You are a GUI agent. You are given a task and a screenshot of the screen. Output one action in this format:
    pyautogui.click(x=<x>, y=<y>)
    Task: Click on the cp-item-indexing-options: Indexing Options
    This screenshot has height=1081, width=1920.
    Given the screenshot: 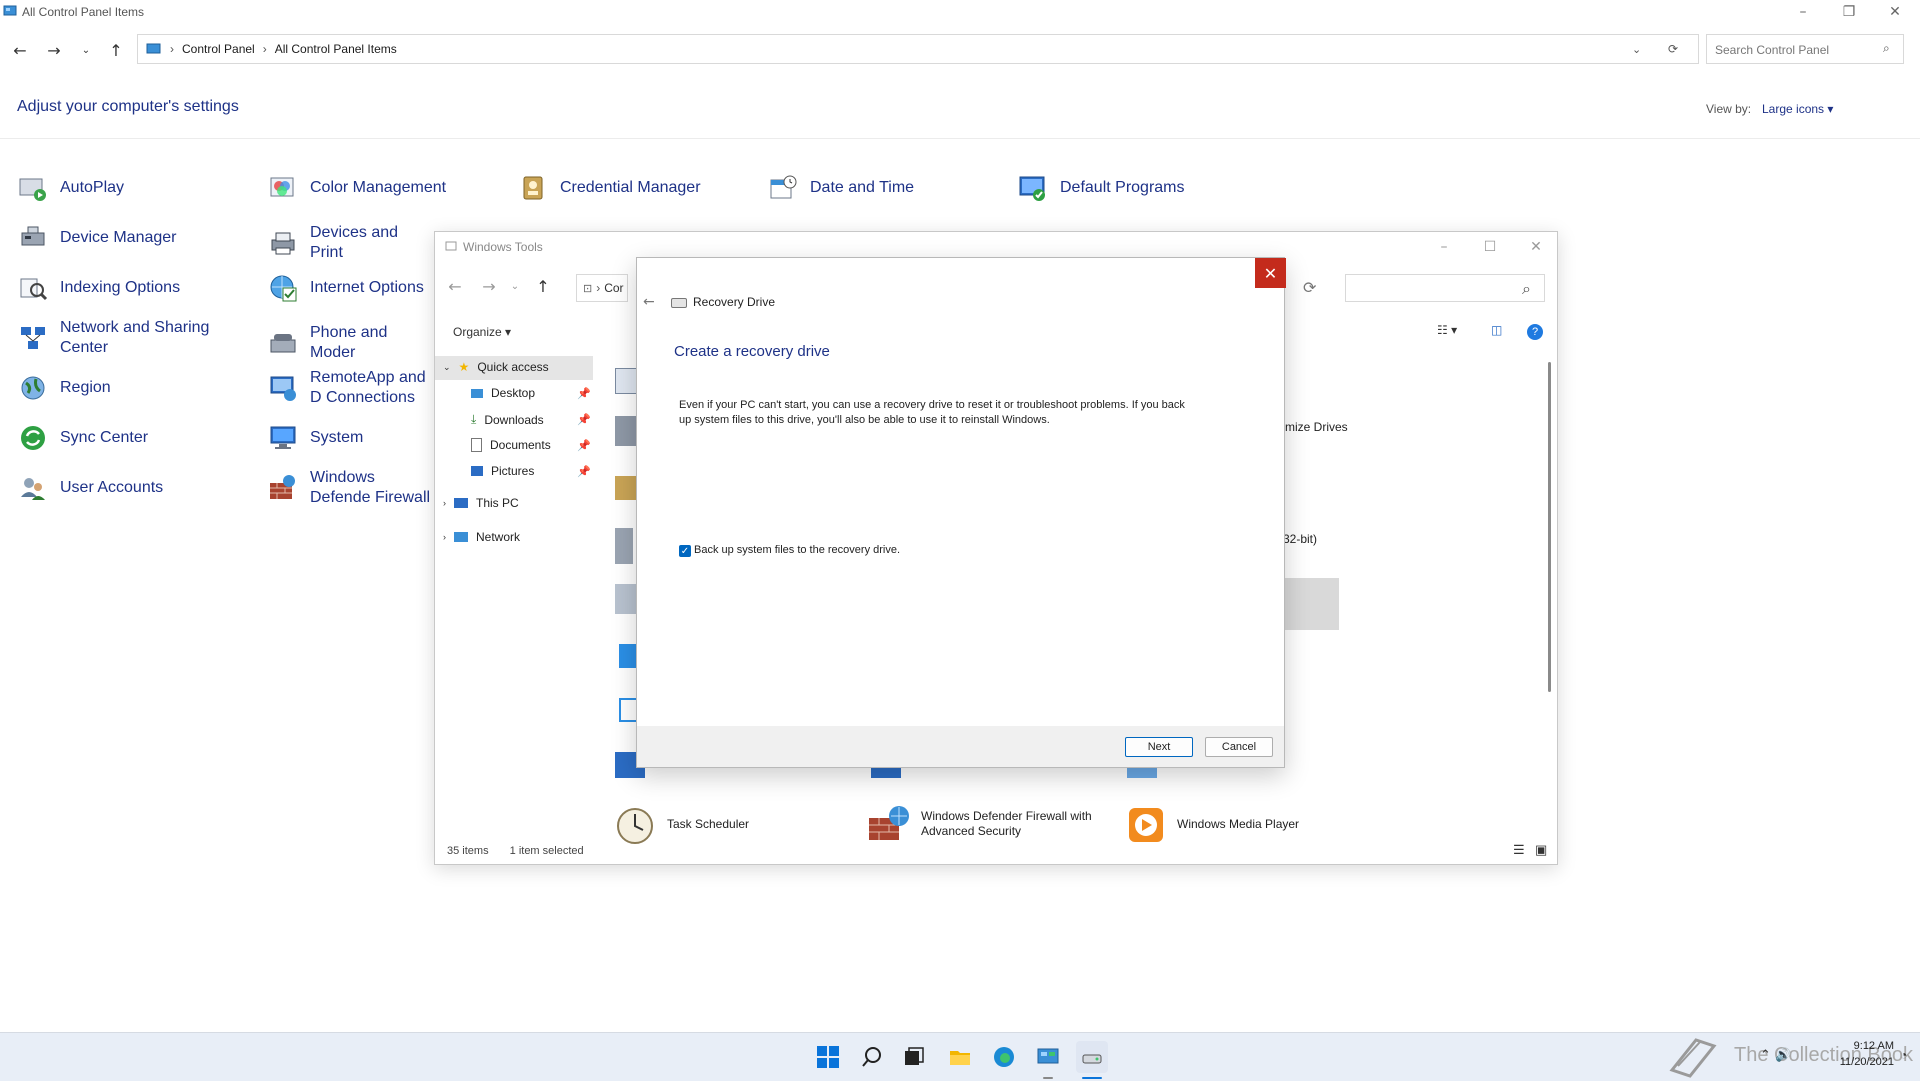 What is the action you would take?
    pyautogui.click(x=133, y=288)
    